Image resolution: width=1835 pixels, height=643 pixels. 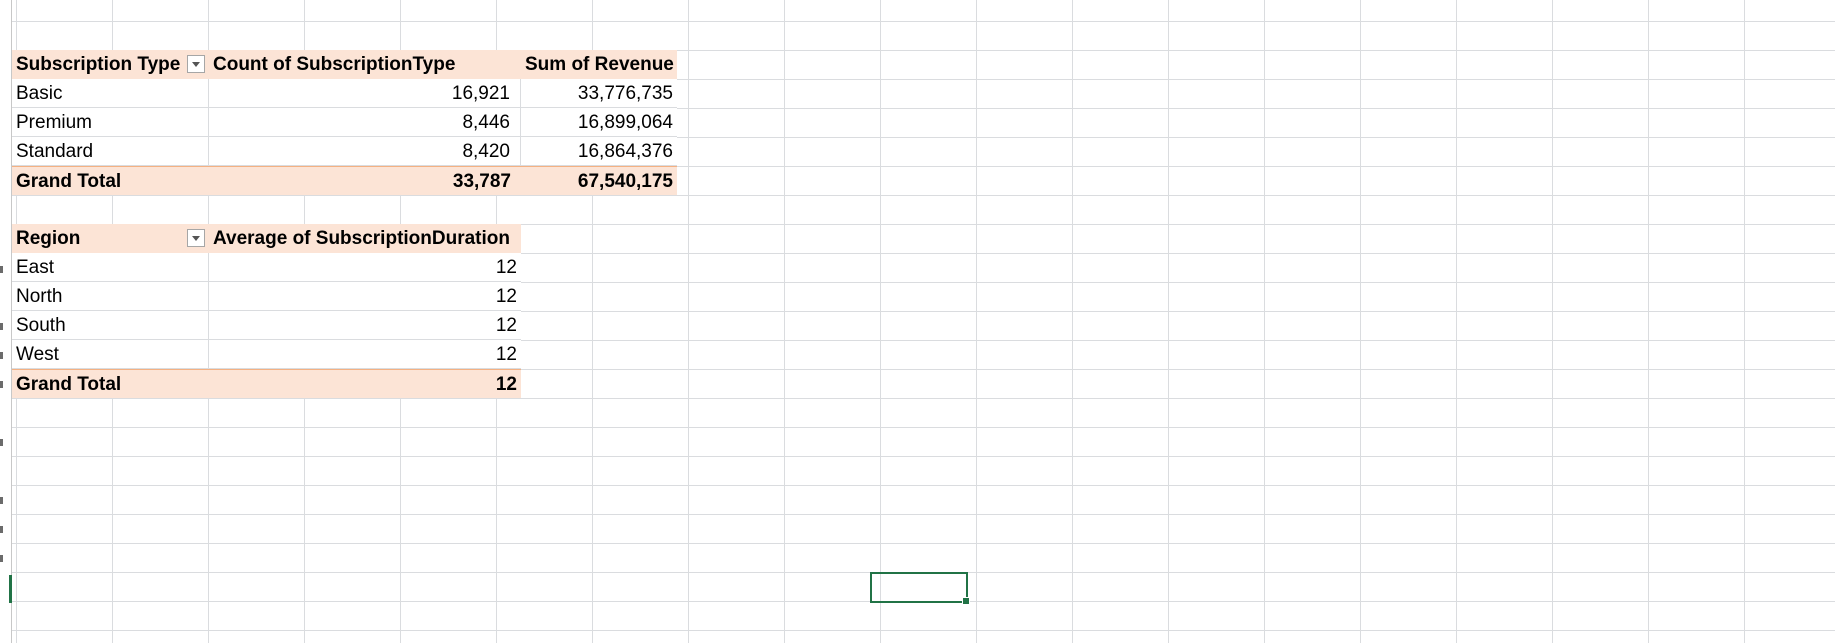 I want to click on value-cell: 8,446, so click(x=365, y=122).